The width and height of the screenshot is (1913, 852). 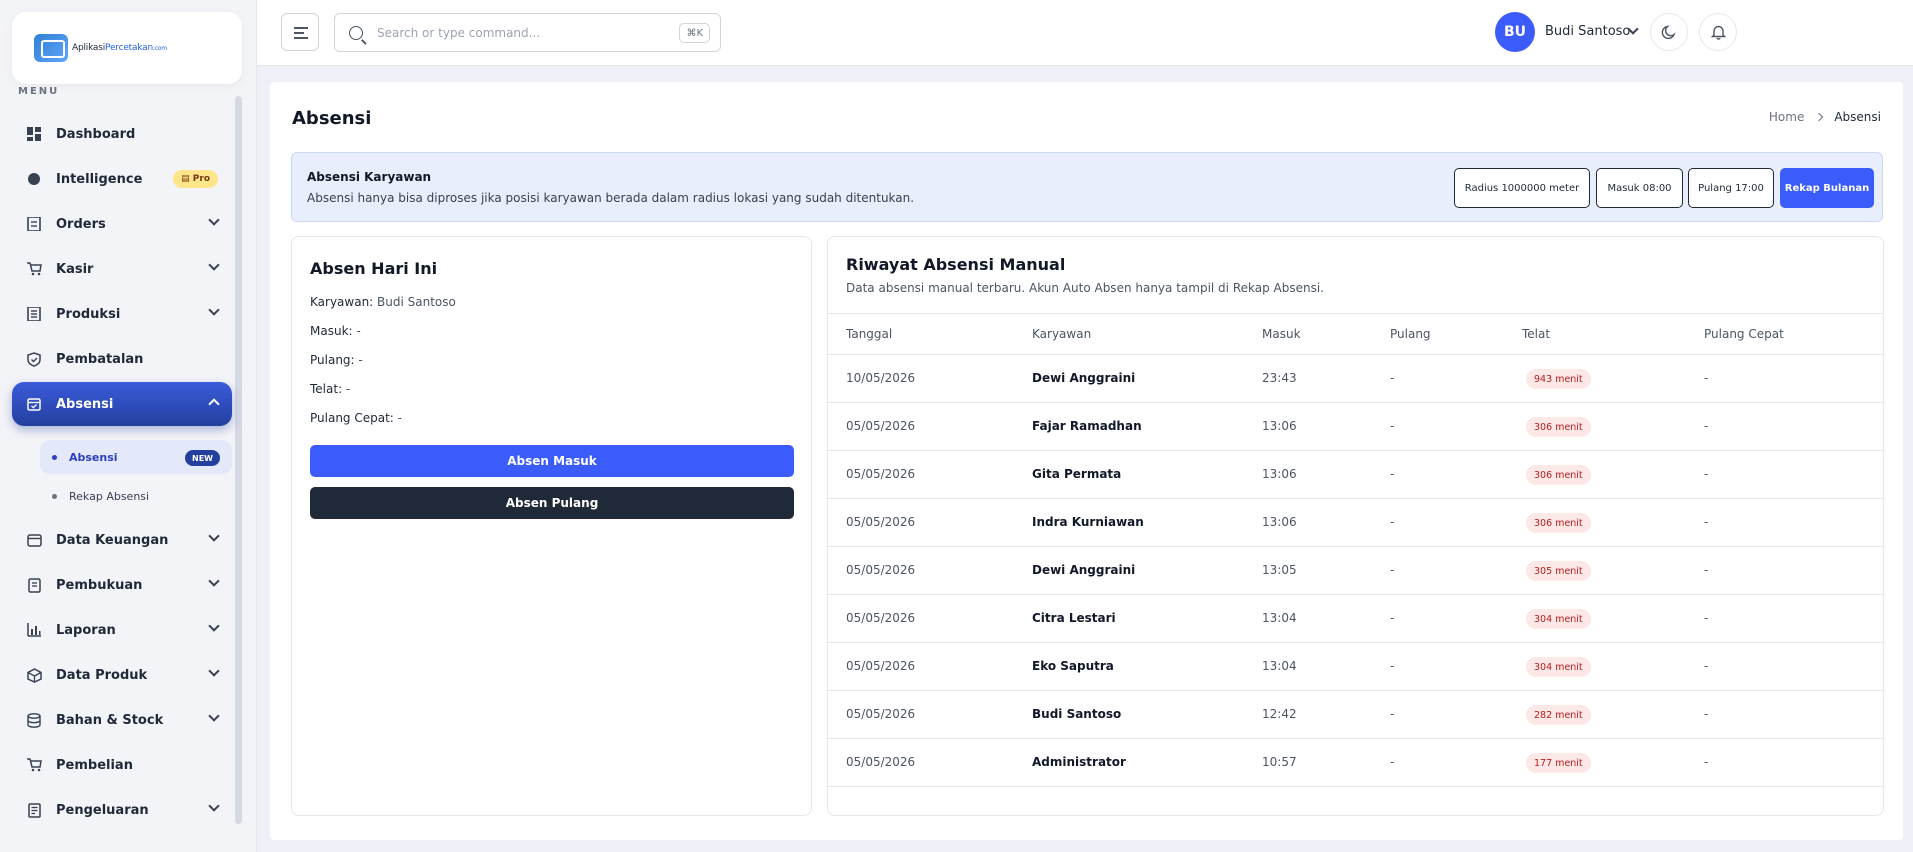 I want to click on wallet-icon, so click(x=34, y=540).